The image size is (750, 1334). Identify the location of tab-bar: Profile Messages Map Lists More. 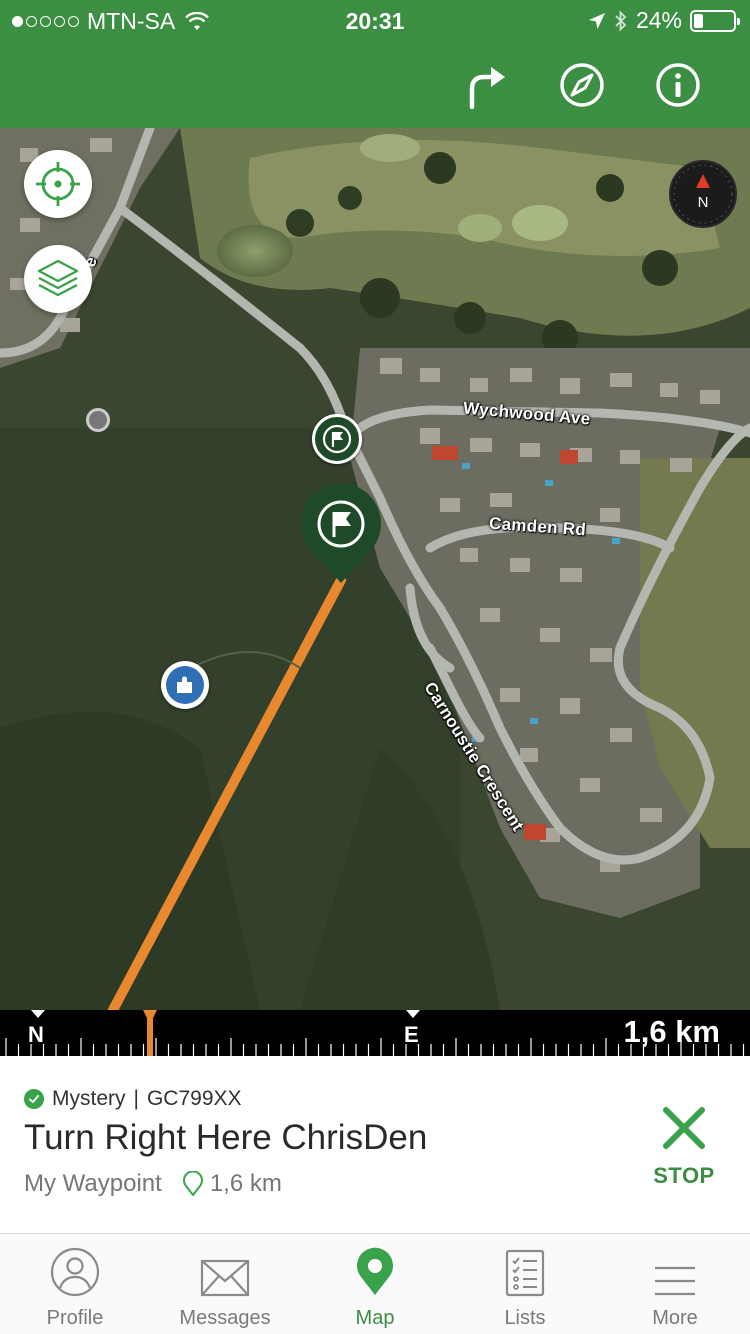
(375, 1284).